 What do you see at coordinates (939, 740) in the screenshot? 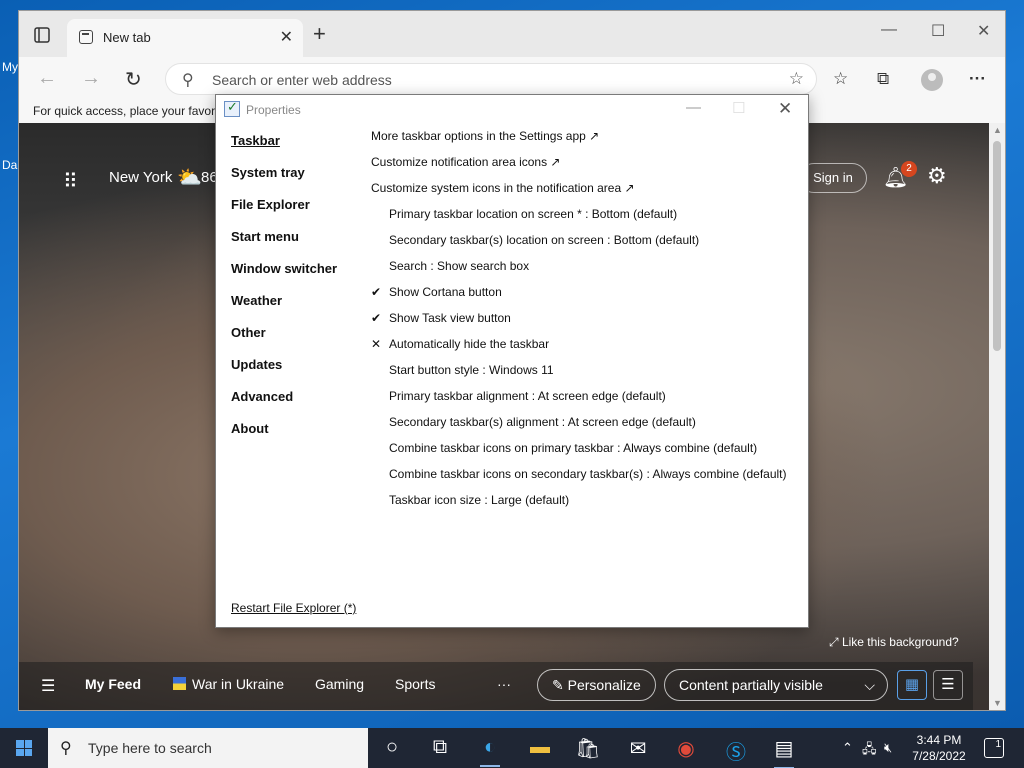
I see `clock-time: 3:44 PM` at bounding box center [939, 740].